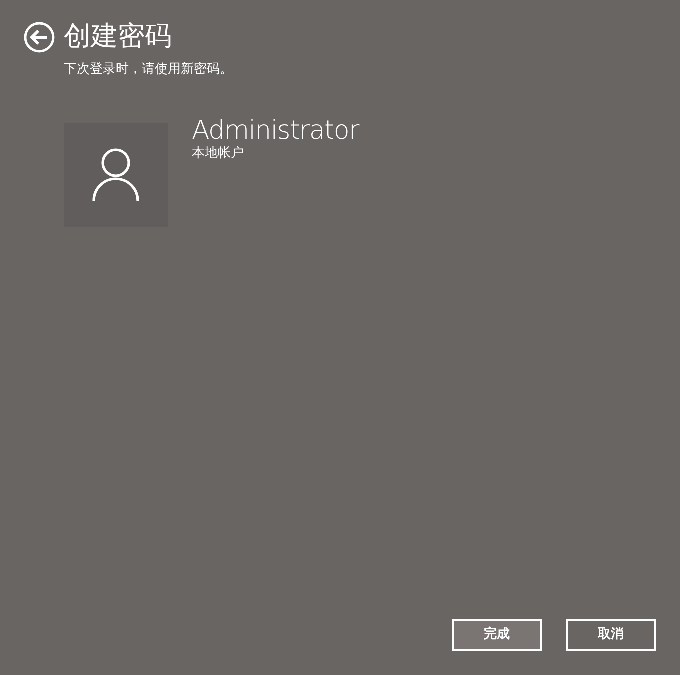  Describe the element at coordinates (148, 70) in the screenshot. I see `subtitle-text: 下次登录时，请使用新密码。` at that location.